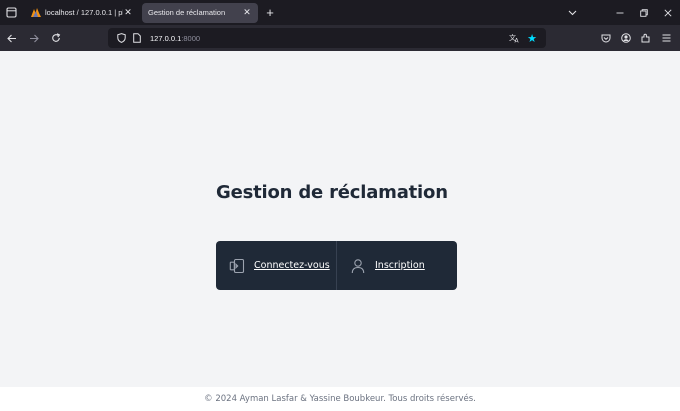 The height and width of the screenshot is (411, 680). I want to click on navigation-toolbar: 127.0.0.1:8000 文A ★, so click(340, 38).